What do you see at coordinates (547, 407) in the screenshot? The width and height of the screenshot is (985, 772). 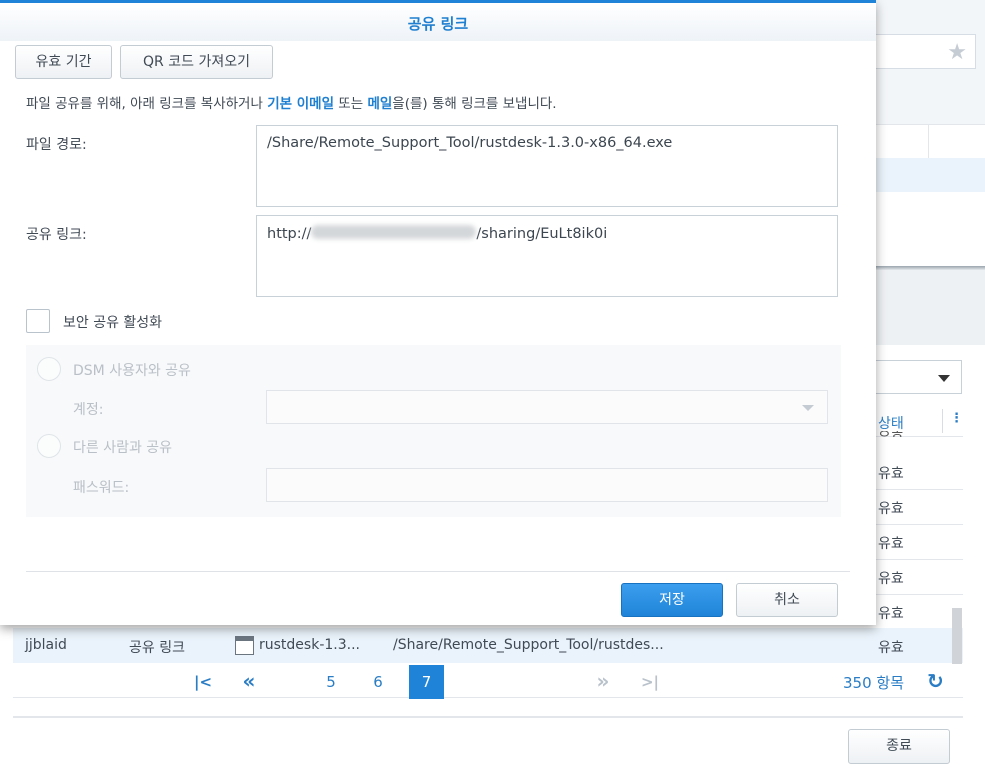 I see `account-select` at bounding box center [547, 407].